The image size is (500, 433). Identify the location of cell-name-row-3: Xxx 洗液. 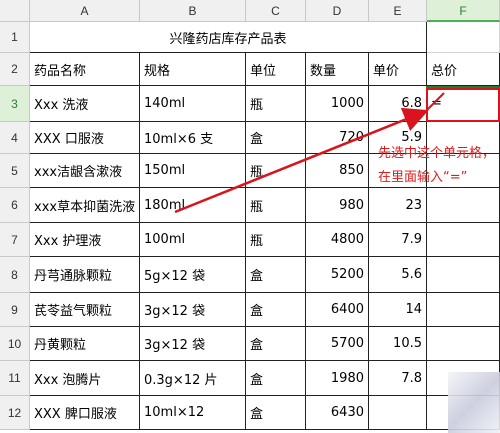
(85, 104).